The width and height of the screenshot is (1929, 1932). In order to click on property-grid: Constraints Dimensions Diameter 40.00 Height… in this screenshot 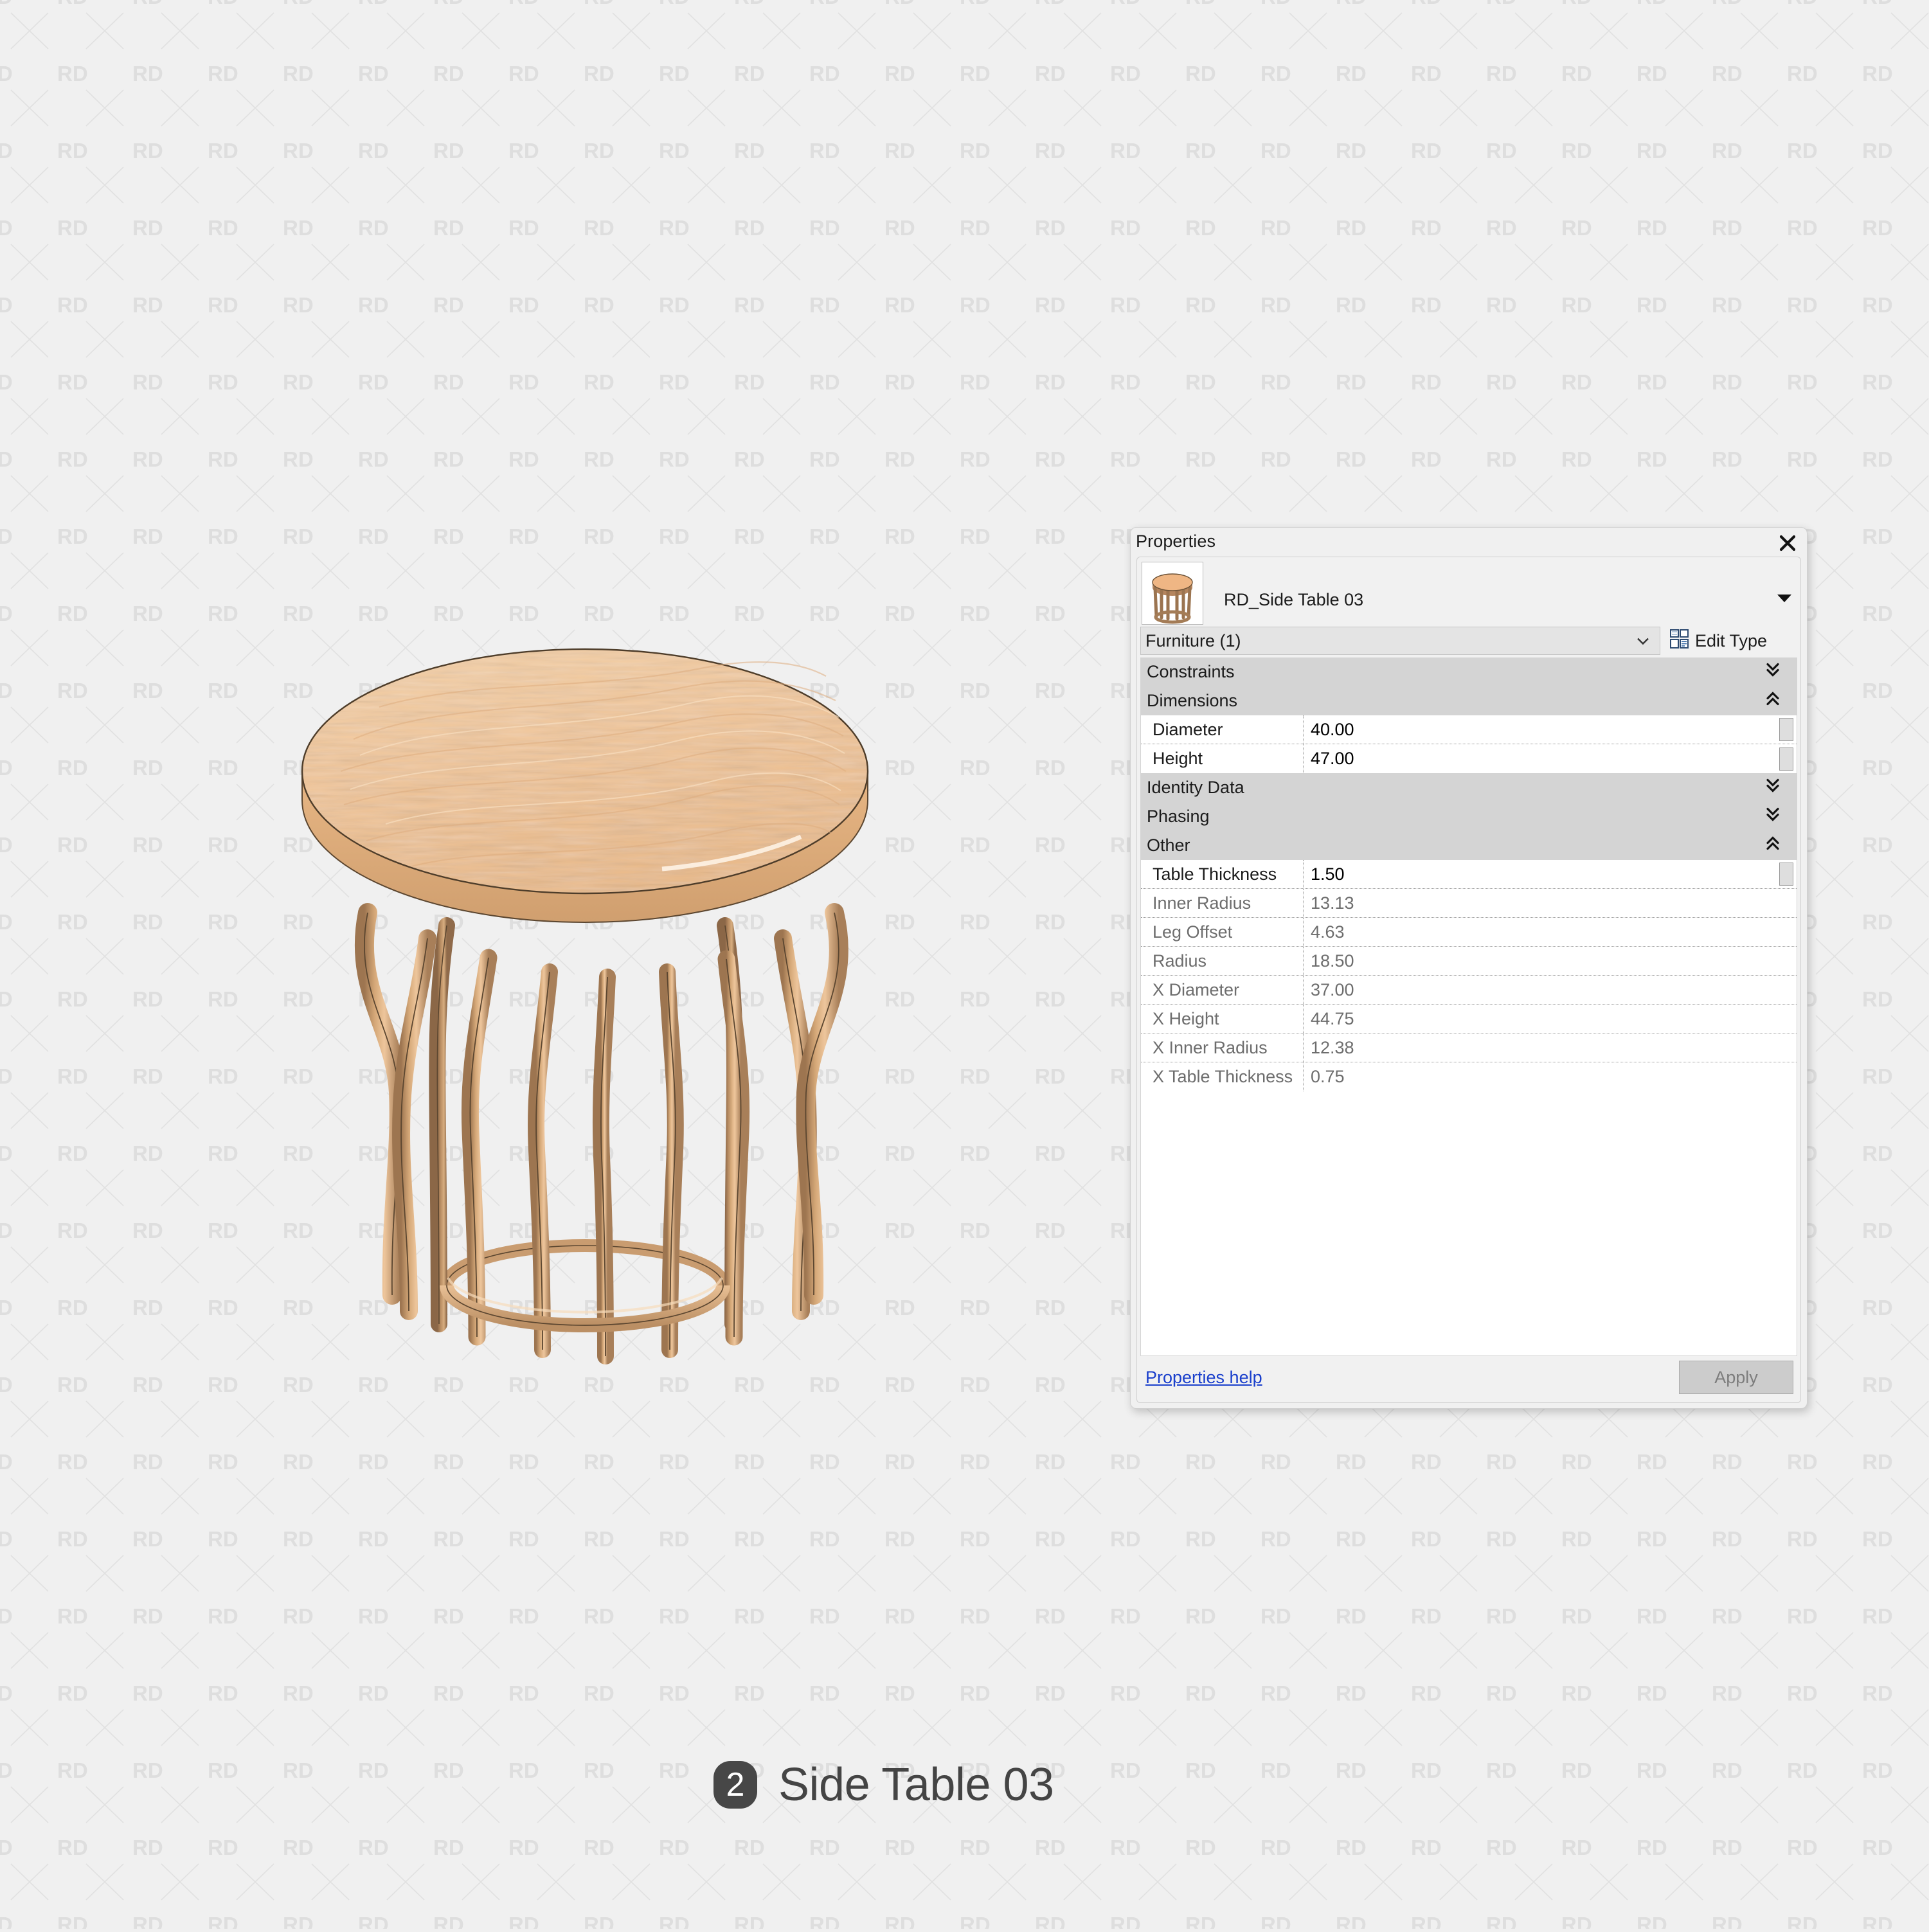, I will do `click(1468, 1006)`.